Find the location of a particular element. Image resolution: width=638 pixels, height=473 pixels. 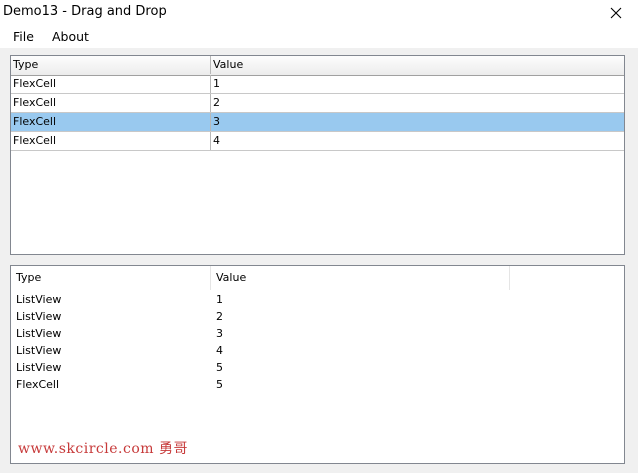

menu-about: About is located at coordinates (70, 36).